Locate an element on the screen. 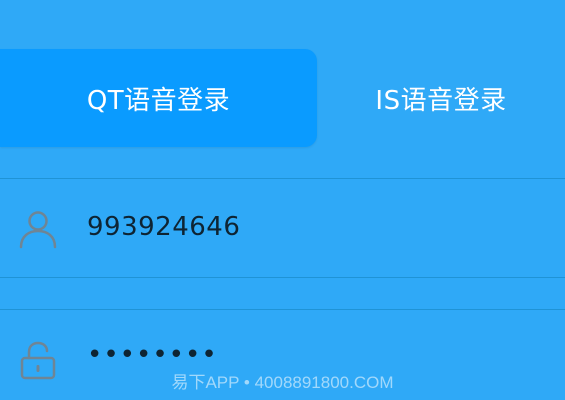 Image resolution: width=565 pixels, height=400 pixels. tab-is-label: IS语音登录 is located at coordinates (441, 100).